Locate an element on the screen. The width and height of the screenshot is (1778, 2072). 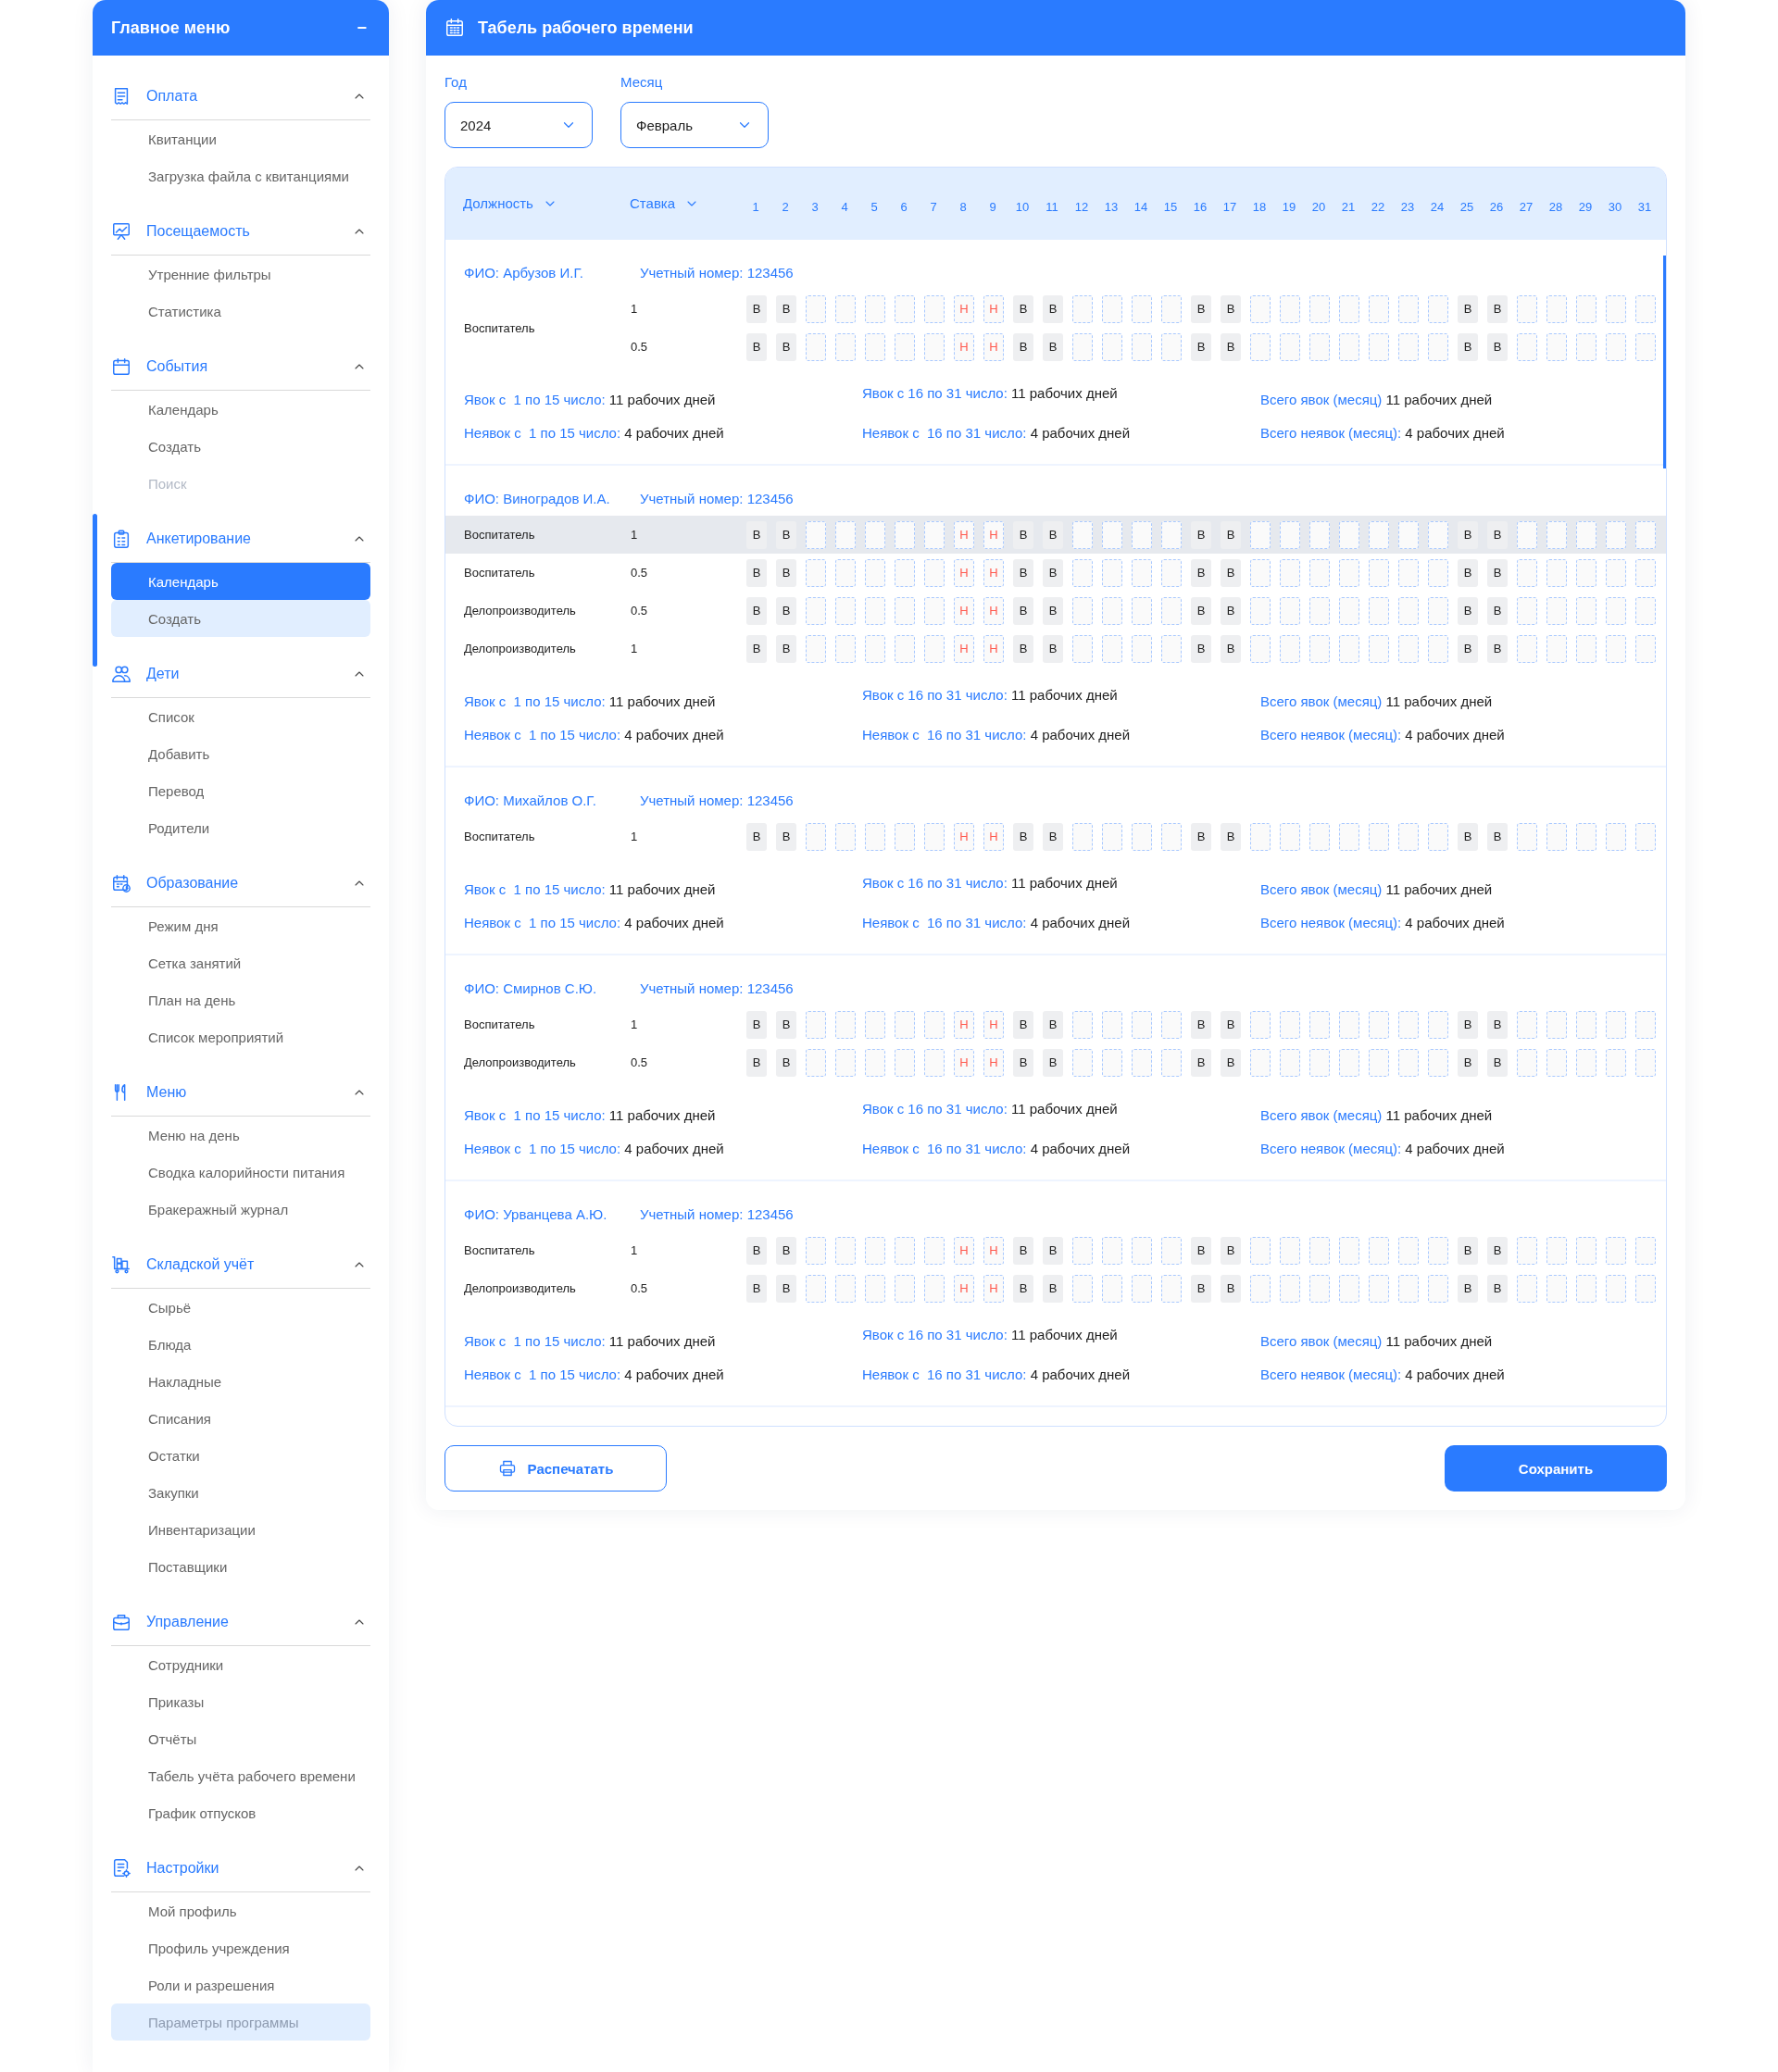
menu-item: Сотрудники is located at coordinates (240, 1664).